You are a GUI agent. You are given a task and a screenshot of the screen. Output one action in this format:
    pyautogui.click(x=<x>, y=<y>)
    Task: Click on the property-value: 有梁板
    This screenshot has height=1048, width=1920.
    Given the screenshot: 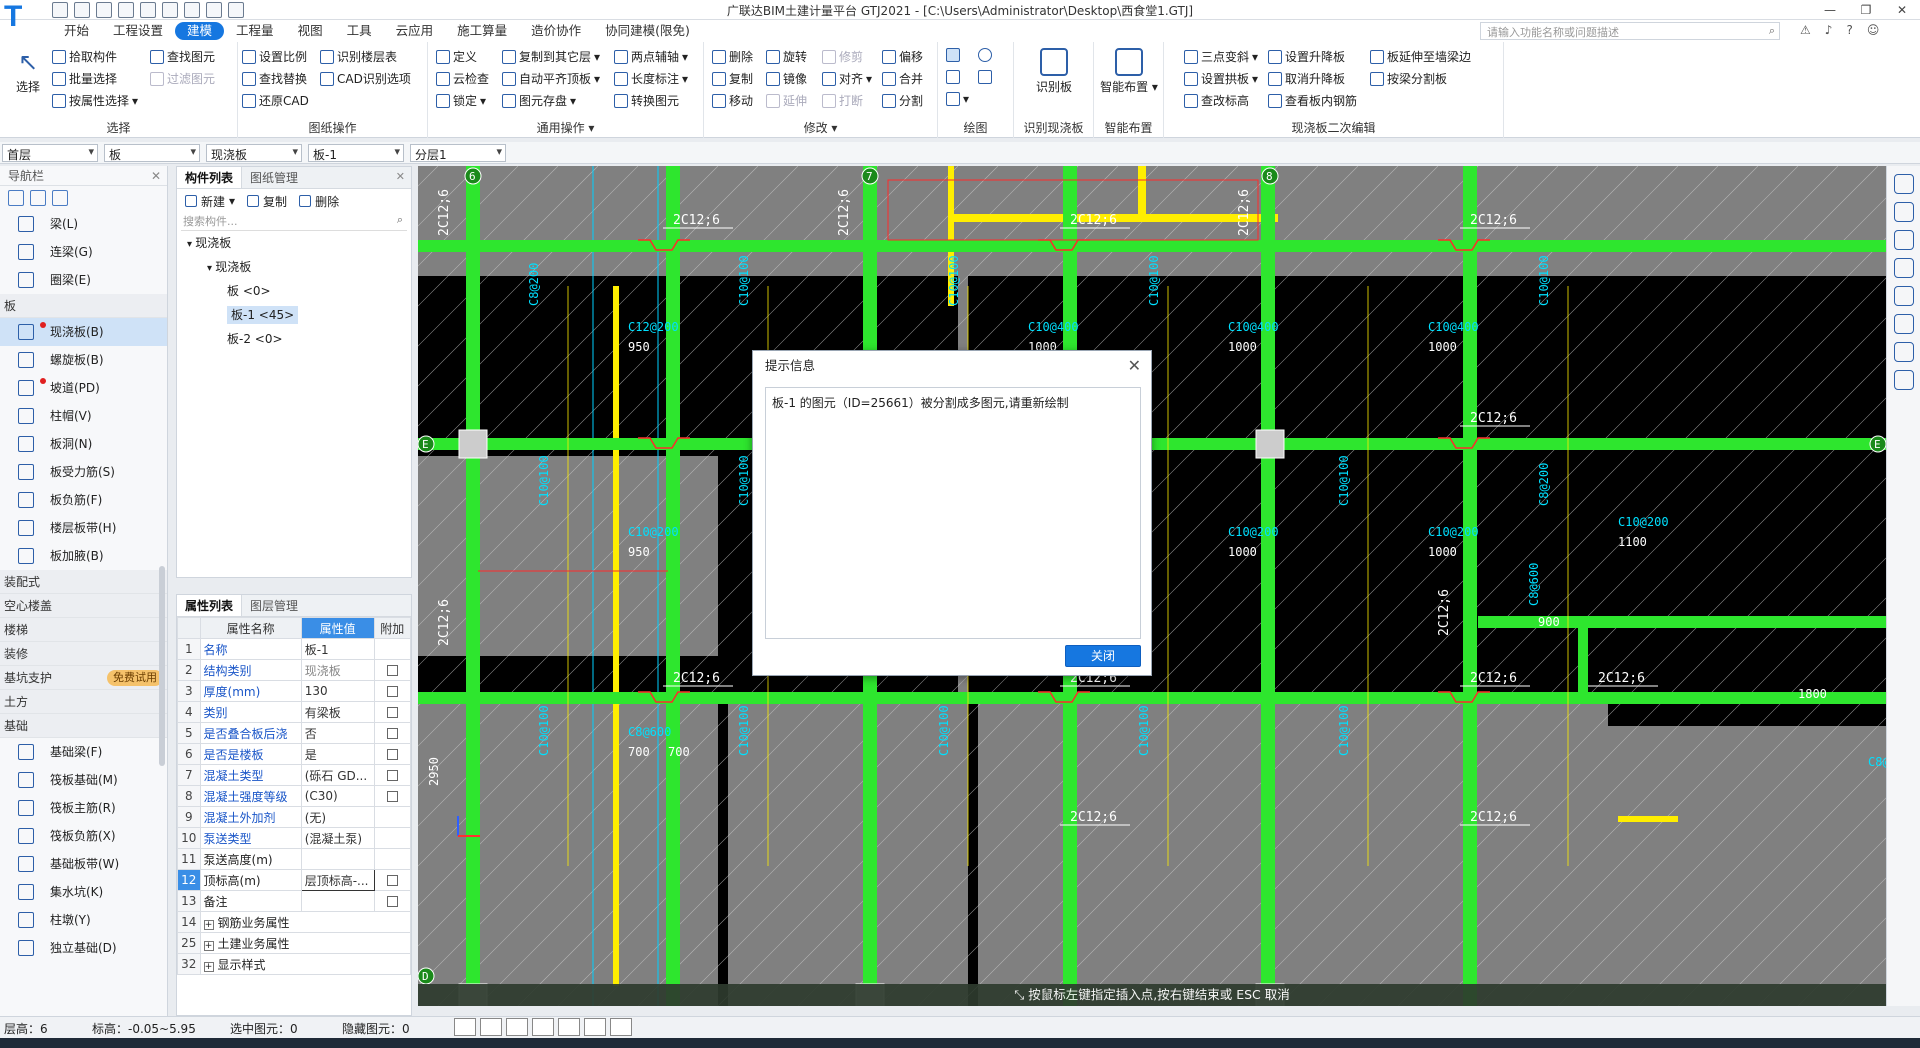 What is the action you would take?
    pyautogui.click(x=337, y=712)
    